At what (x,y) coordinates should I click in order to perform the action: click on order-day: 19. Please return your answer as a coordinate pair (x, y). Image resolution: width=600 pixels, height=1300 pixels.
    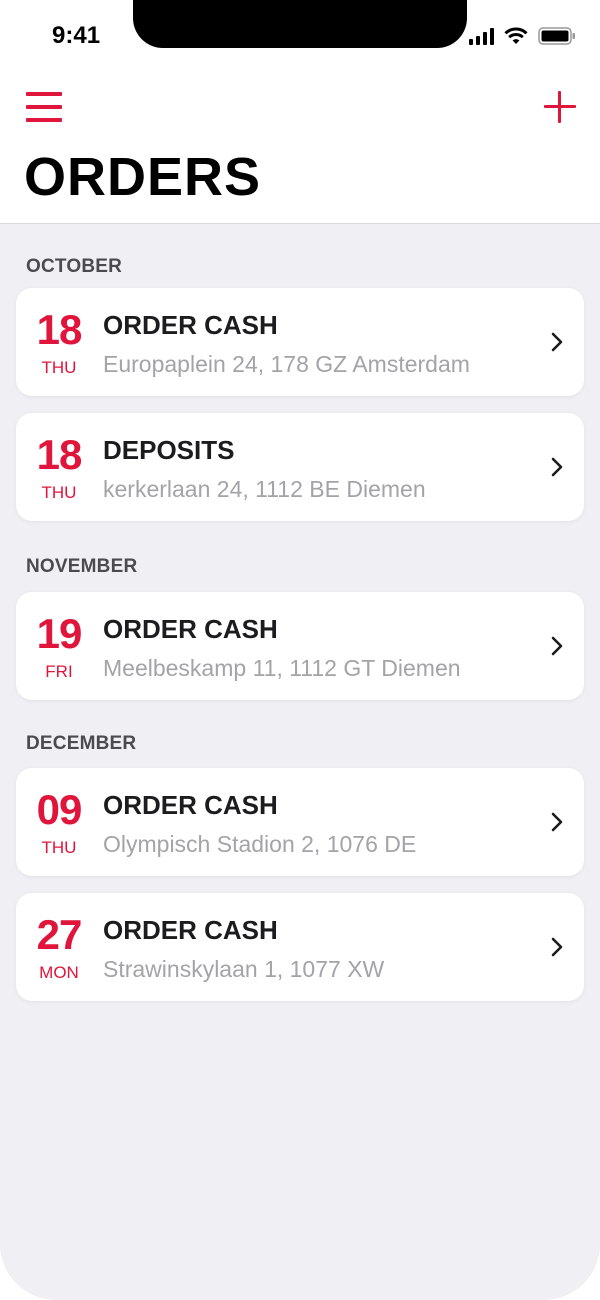
    Looking at the image, I should click on (59, 633).